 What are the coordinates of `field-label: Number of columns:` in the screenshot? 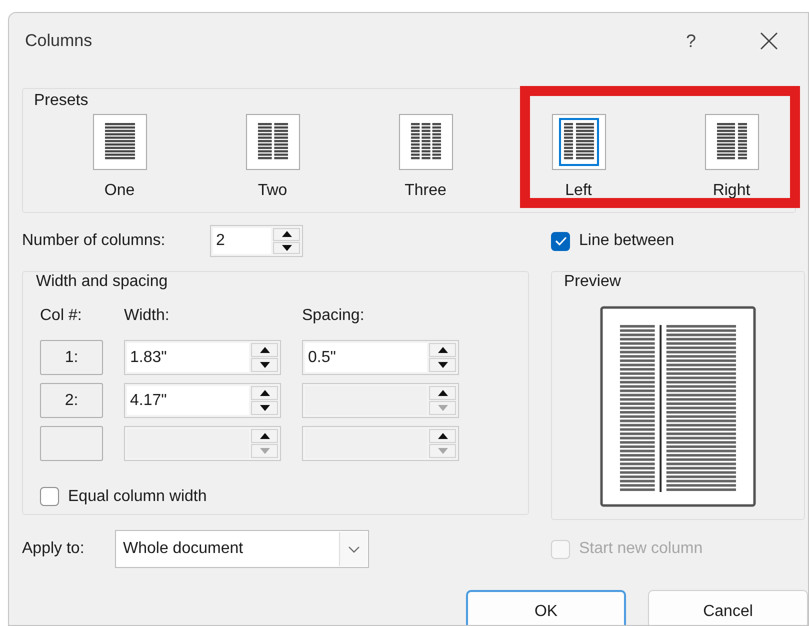 It's located at (94, 240).